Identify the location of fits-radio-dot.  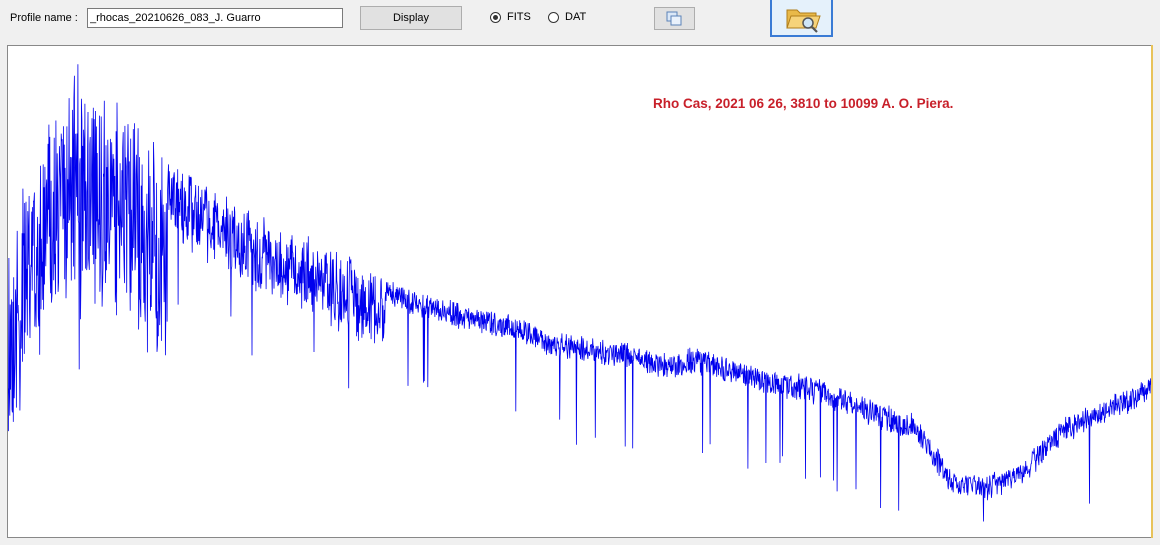
(495, 17).